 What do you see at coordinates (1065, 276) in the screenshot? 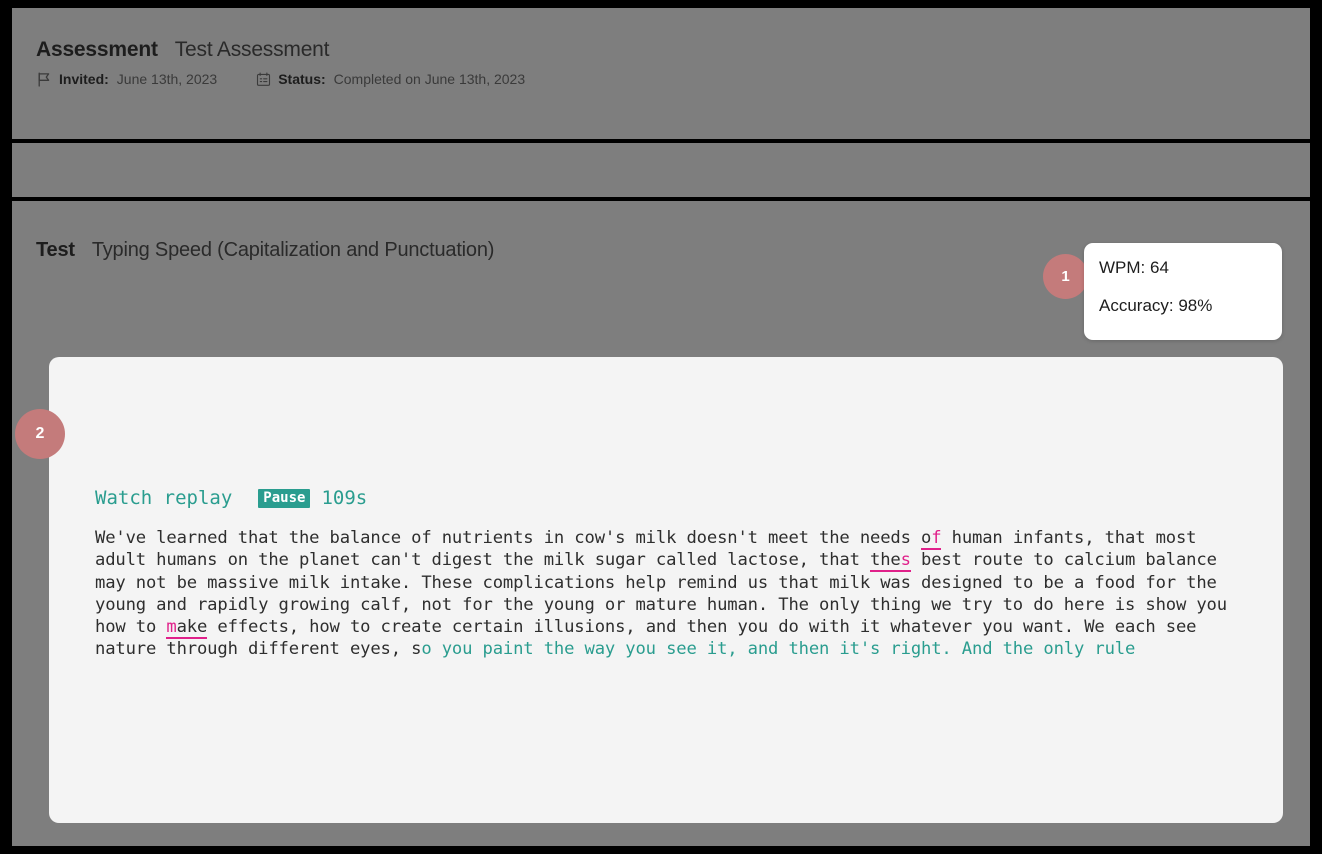
I see `annotation-marker-1: 1` at bounding box center [1065, 276].